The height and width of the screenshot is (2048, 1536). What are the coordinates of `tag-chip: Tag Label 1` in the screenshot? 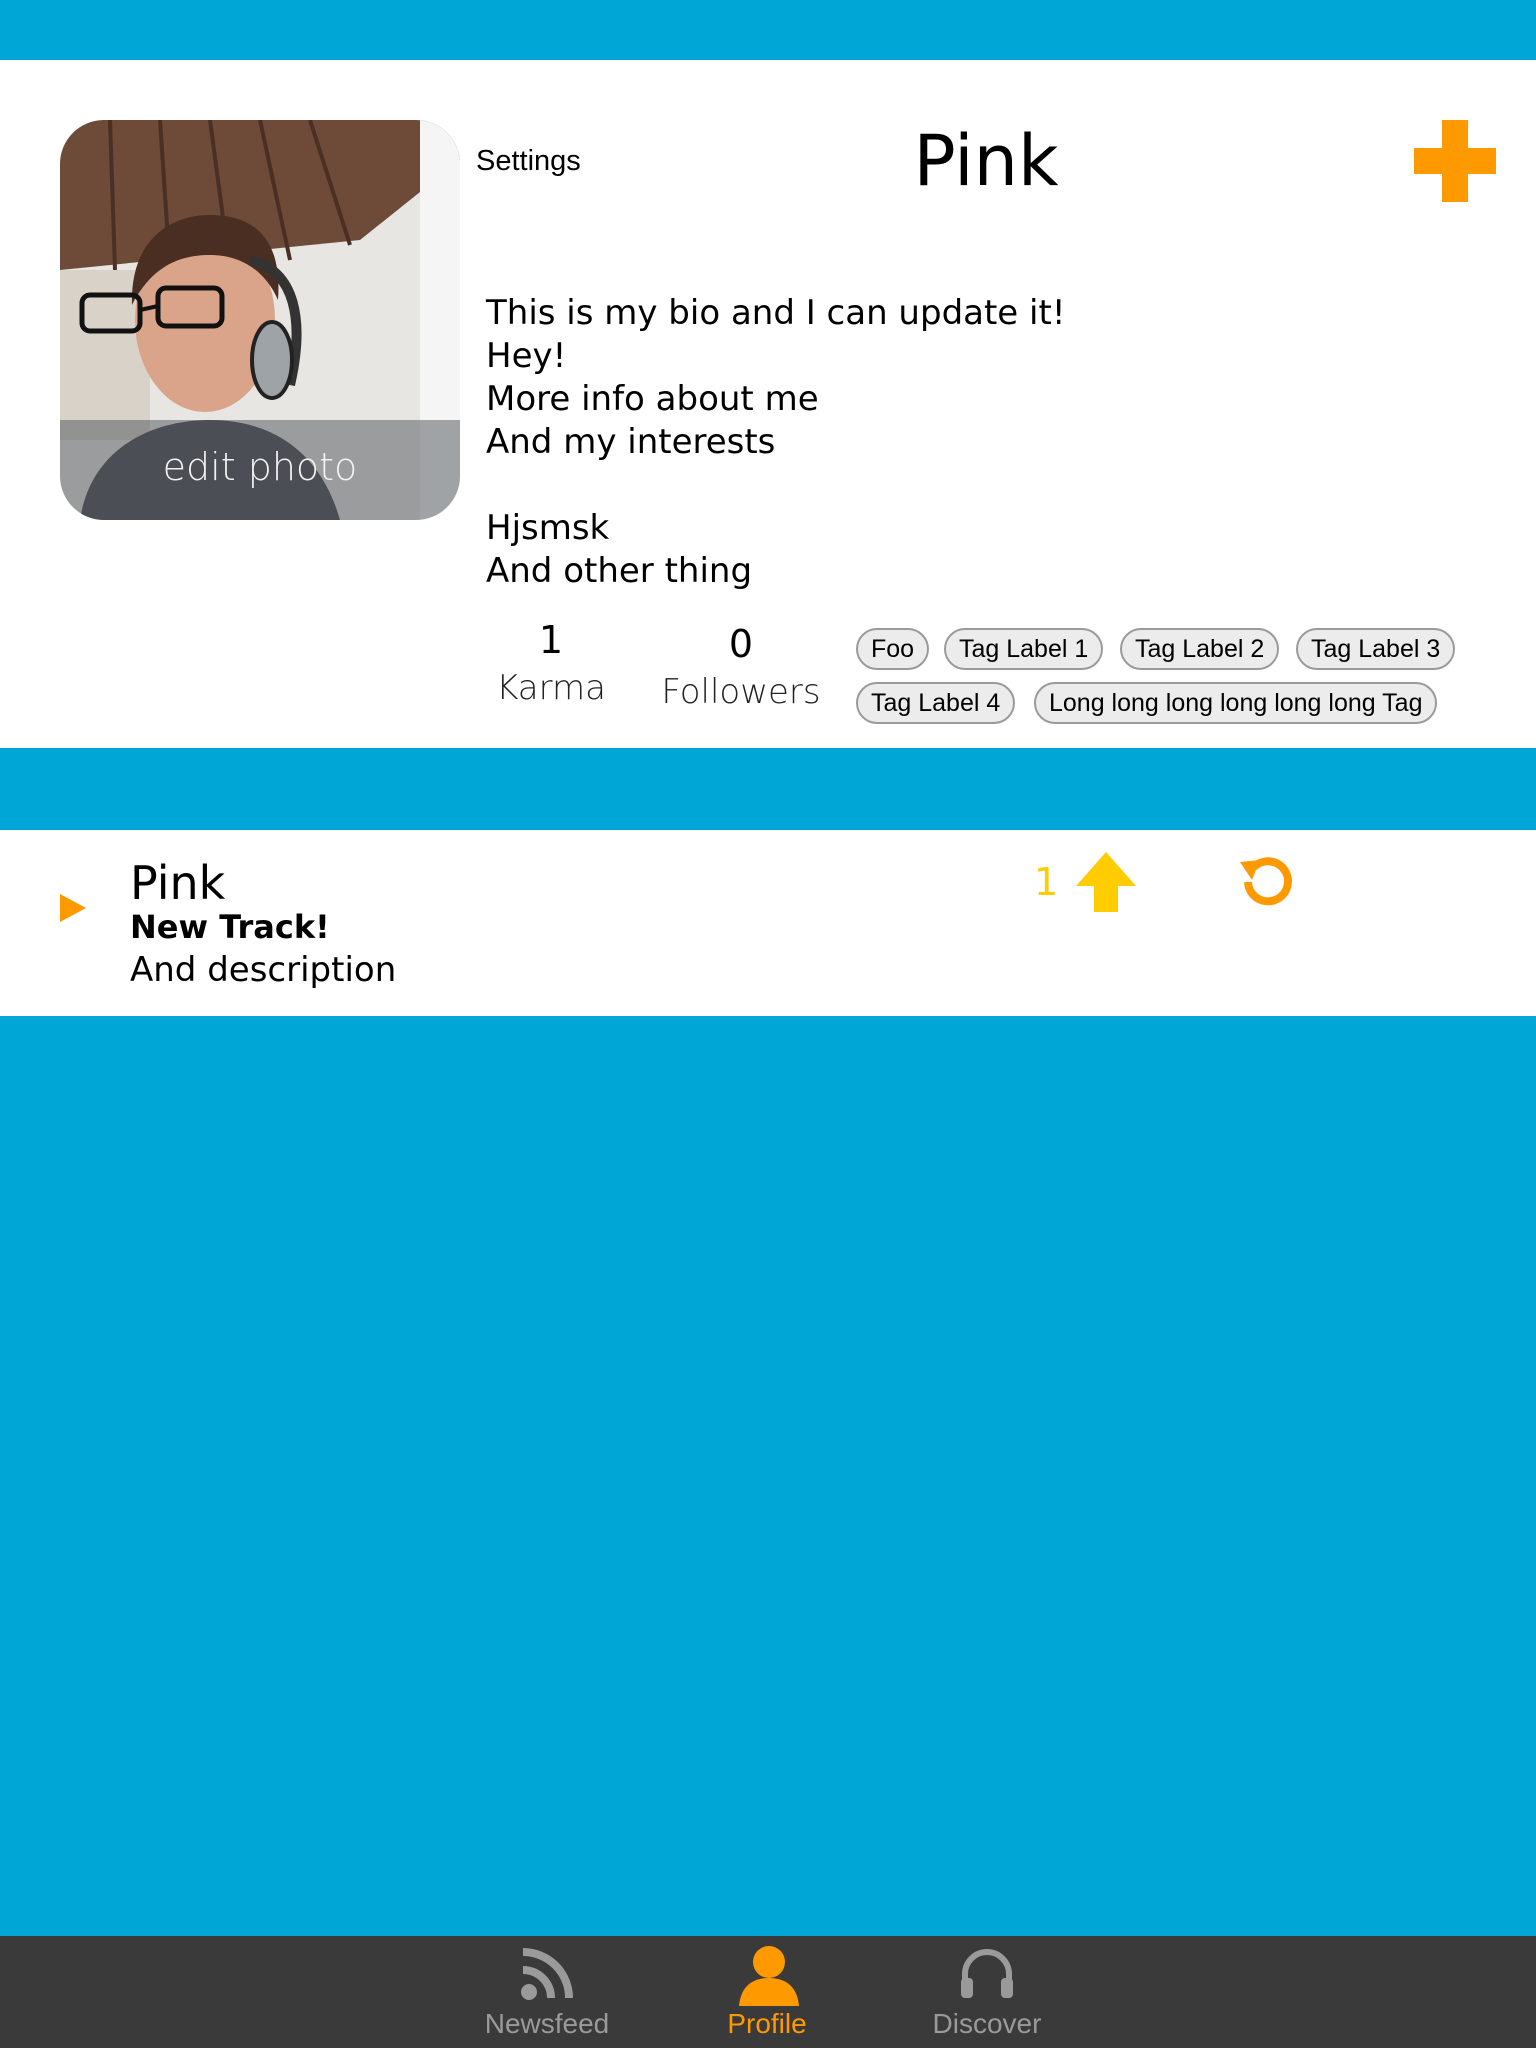 It's located at (1024, 649).